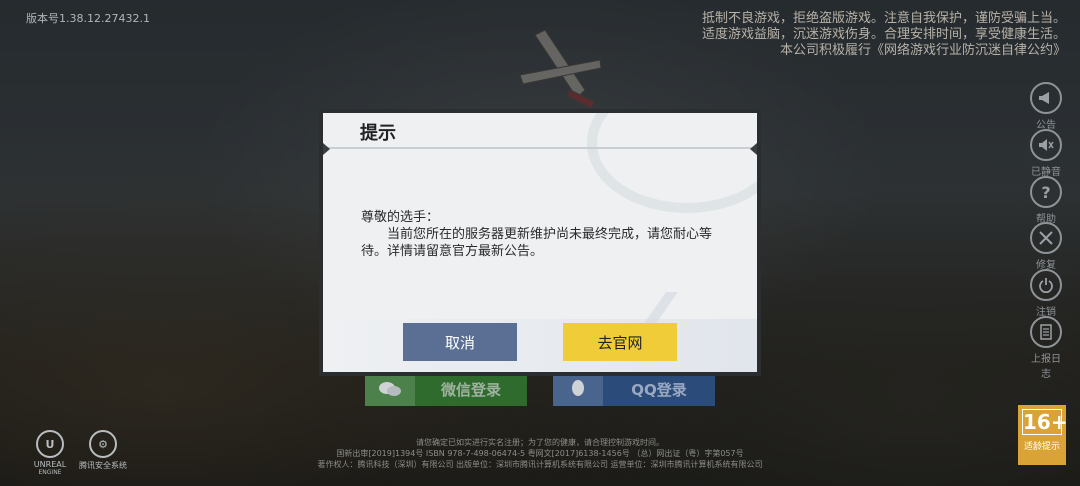 Image resolution: width=1080 pixels, height=486 pixels. Describe the element at coordinates (753, 149) in the screenshot. I see `divider-marker-right` at that location.